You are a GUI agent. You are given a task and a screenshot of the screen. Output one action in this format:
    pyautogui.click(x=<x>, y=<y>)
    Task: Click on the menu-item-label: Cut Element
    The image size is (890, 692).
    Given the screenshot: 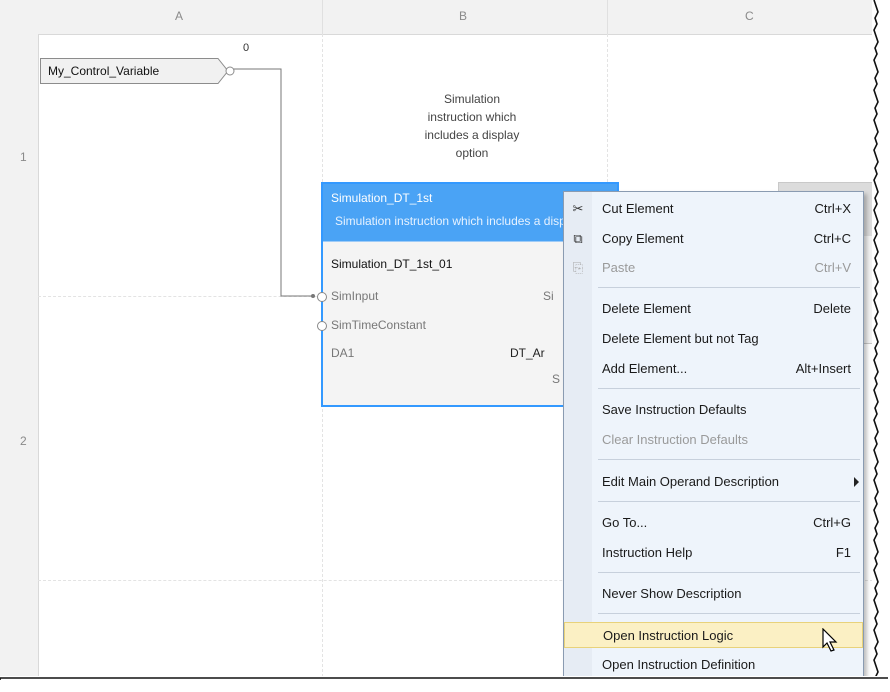 What is the action you would take?
    pyautogui.click(x=638, y=208)
    